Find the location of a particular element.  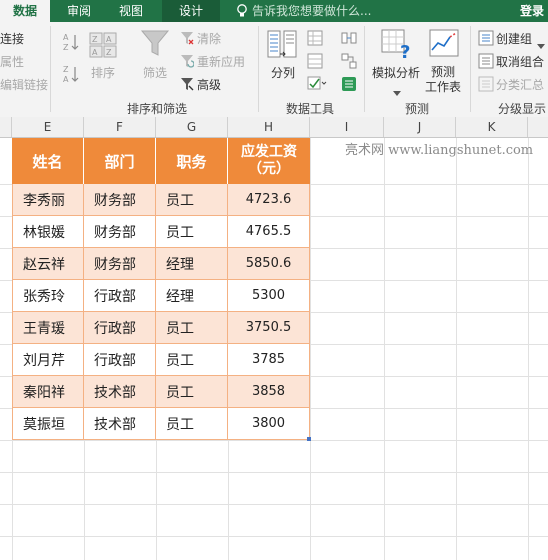

table-cell-name: 刘月芹 is located at coordinates (48, 360).